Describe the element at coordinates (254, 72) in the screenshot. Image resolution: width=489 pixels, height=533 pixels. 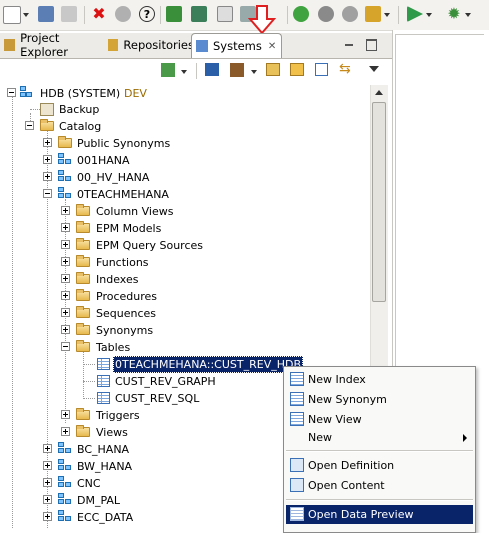
I see `tools-dropdown-arrow` at that location.